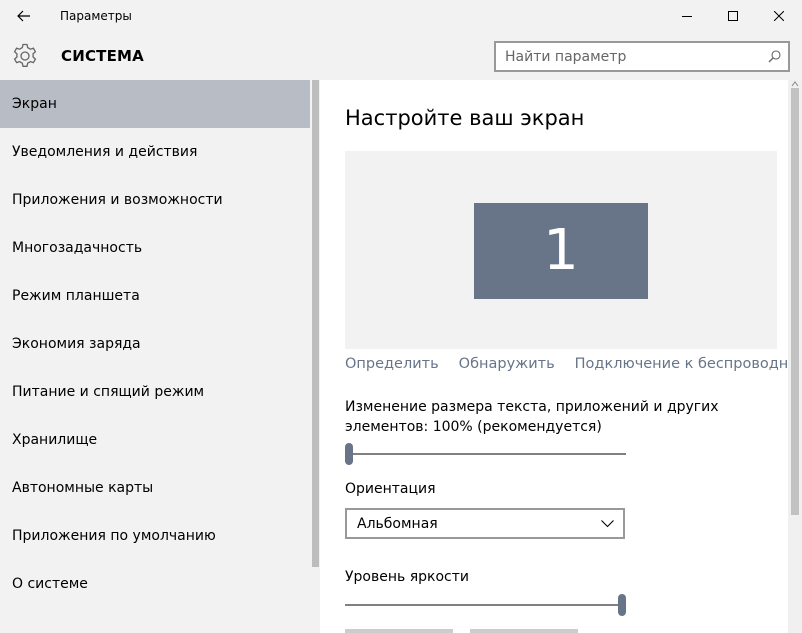  Describe the element at coordinates (108, 392) in the screenshot. I see `sidebar-item-label: Питание и спящий режим` at that location.